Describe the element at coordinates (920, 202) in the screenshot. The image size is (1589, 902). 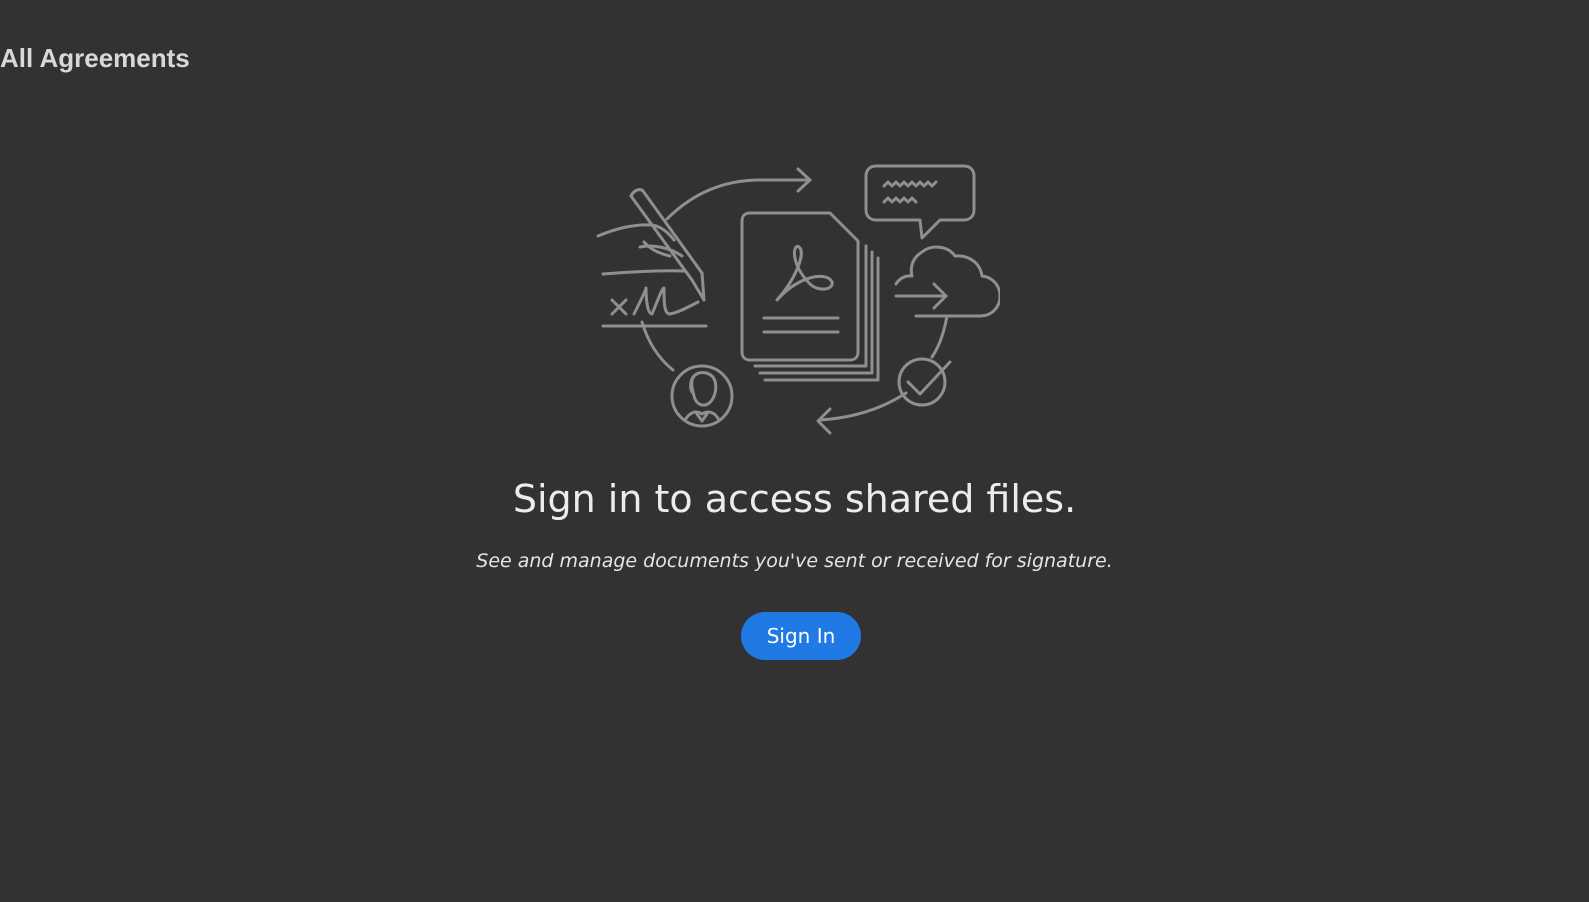
I see `speech-bubble-icon` at that location.